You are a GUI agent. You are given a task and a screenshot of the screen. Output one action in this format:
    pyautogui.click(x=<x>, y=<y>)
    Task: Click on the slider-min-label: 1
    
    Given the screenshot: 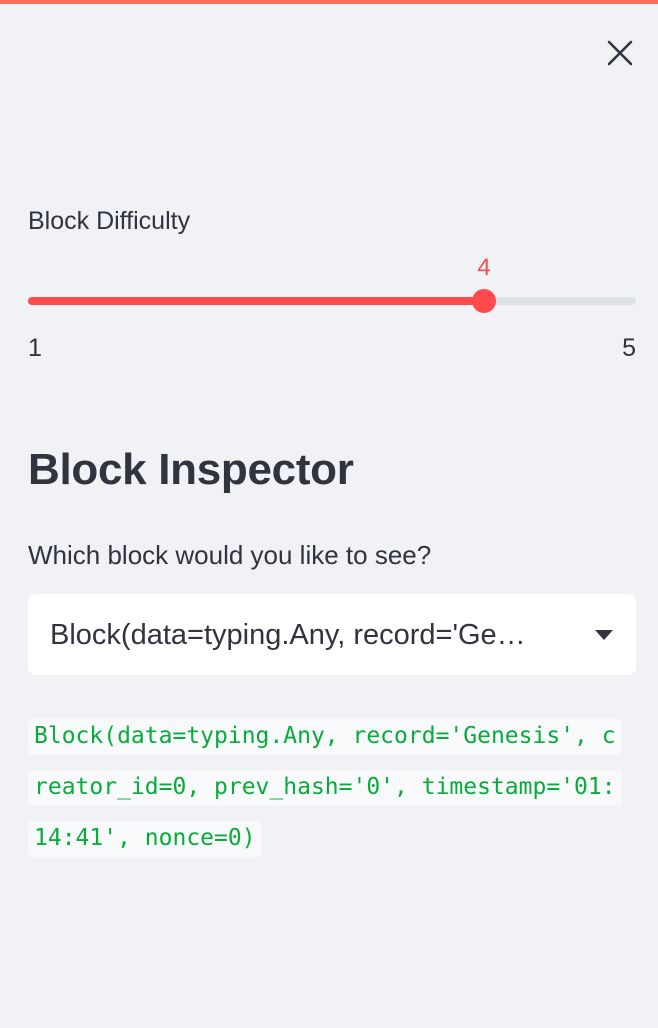 What is the action you would take?
    pyautogui.click(x=35, y=348)
    